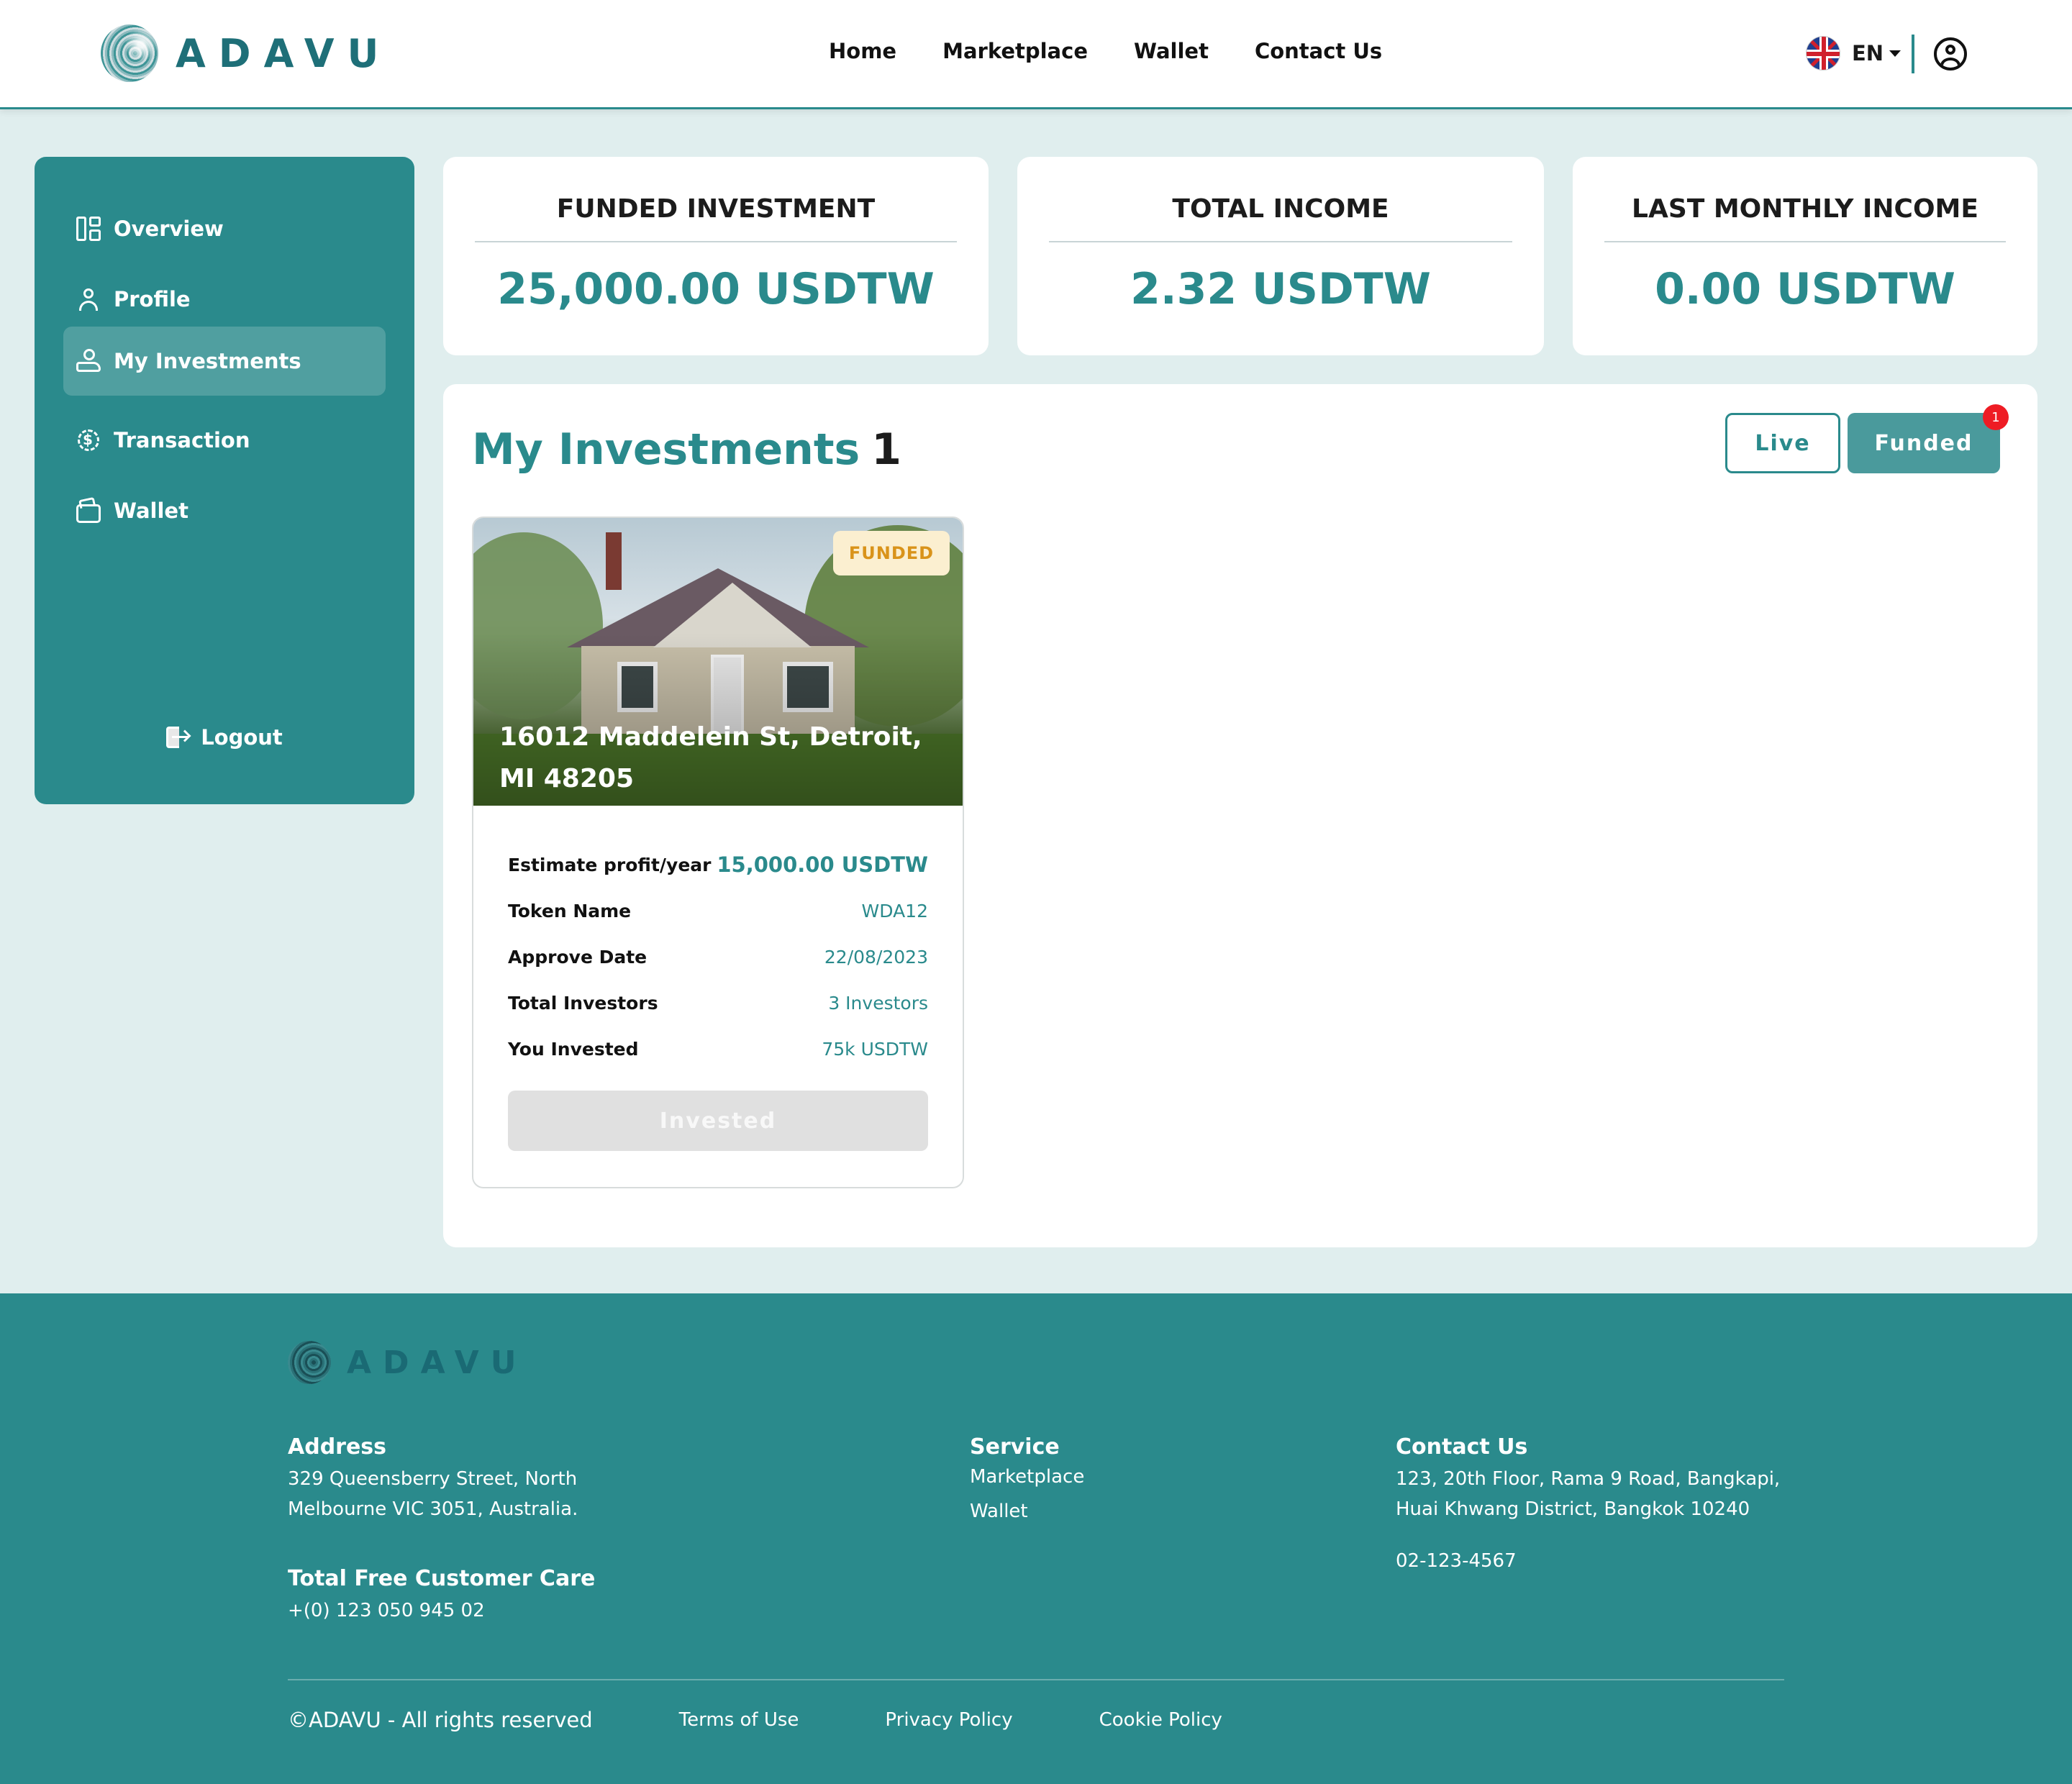 Image resolution: width=2072 pixels, height=1784 pixels. Describe the element at coordinates (895, 910) in the screenshot. I see `detail-value: WDA12` at that location.